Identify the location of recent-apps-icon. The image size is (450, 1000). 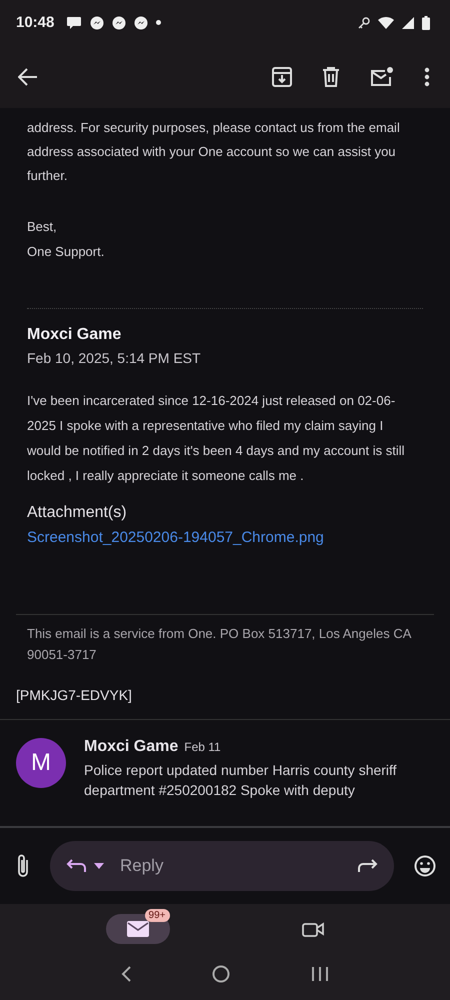
(320, 974).